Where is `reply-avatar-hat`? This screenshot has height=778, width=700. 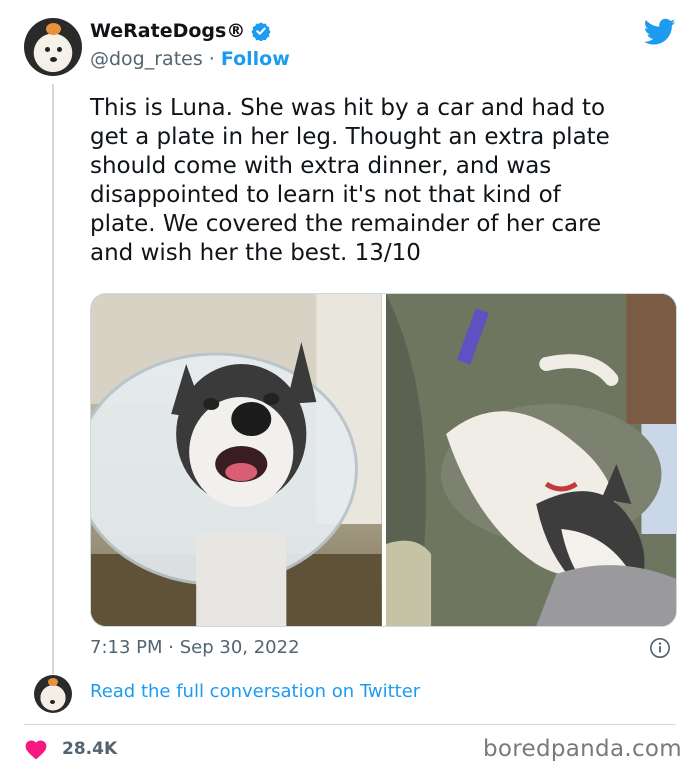 reply-avatar-hat is located at coordinates (53, 682).